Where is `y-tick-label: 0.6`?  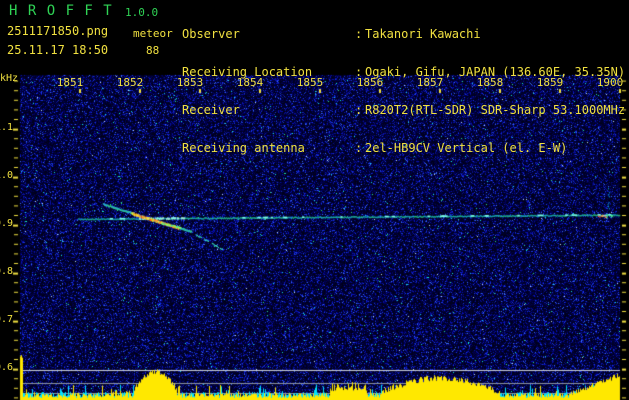
y-tick-label: 0.6 is located at coordinates (6, 367).